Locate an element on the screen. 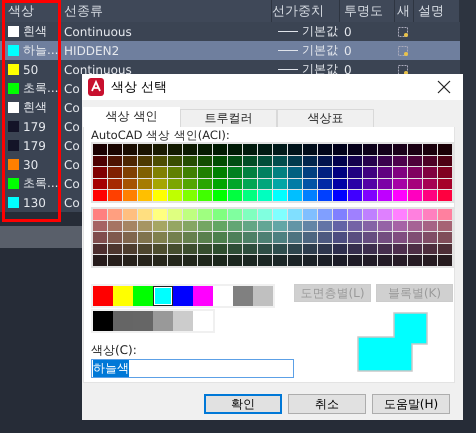 The width and height of the screenshot is (476, 433). color-name: 30 is located at coordinates (30, 165).